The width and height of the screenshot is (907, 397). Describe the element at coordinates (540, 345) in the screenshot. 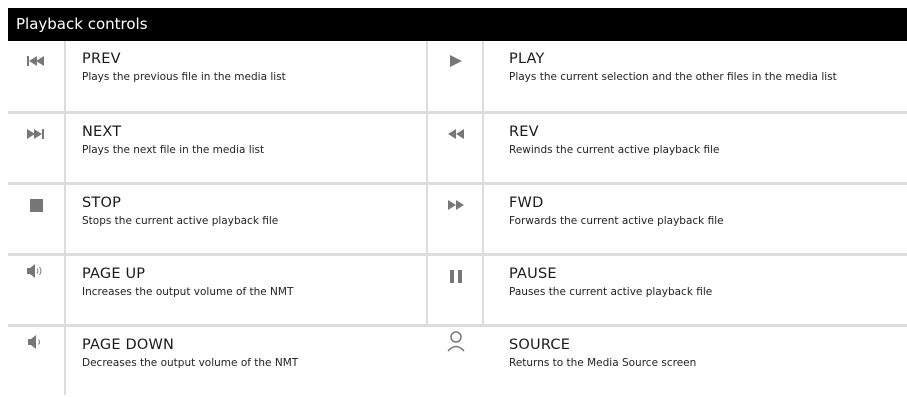

I see `control-name: SOURCE` at that location.